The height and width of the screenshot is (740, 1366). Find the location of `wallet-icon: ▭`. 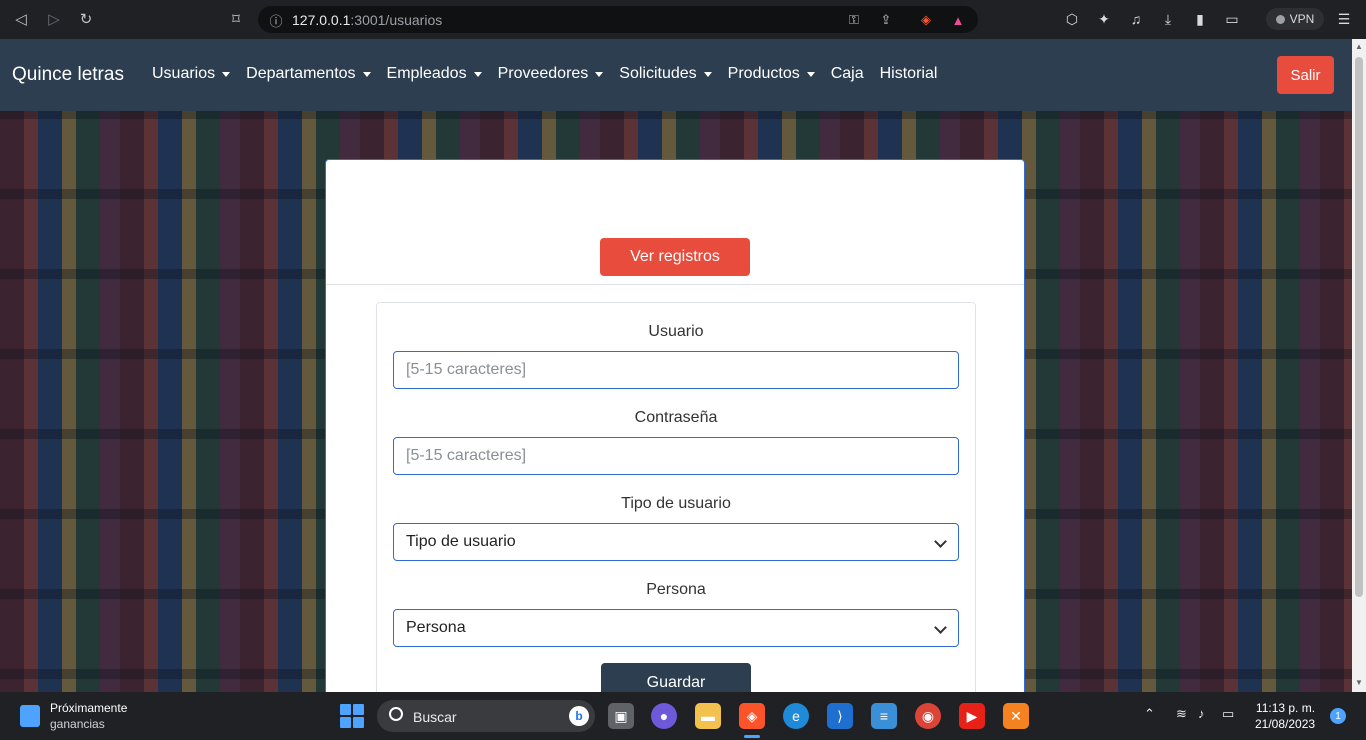

wallet-icon: ▭ is located at coordinates (1232, 19).